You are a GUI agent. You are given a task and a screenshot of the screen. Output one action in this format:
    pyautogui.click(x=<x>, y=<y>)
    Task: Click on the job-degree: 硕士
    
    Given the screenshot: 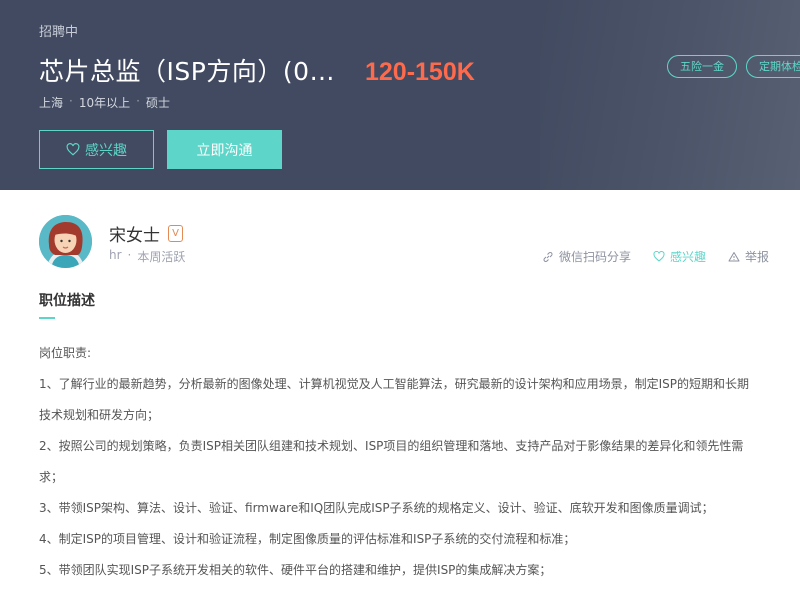 What is the action you would take?
    pyautogui.click(x=157, y=103)
    